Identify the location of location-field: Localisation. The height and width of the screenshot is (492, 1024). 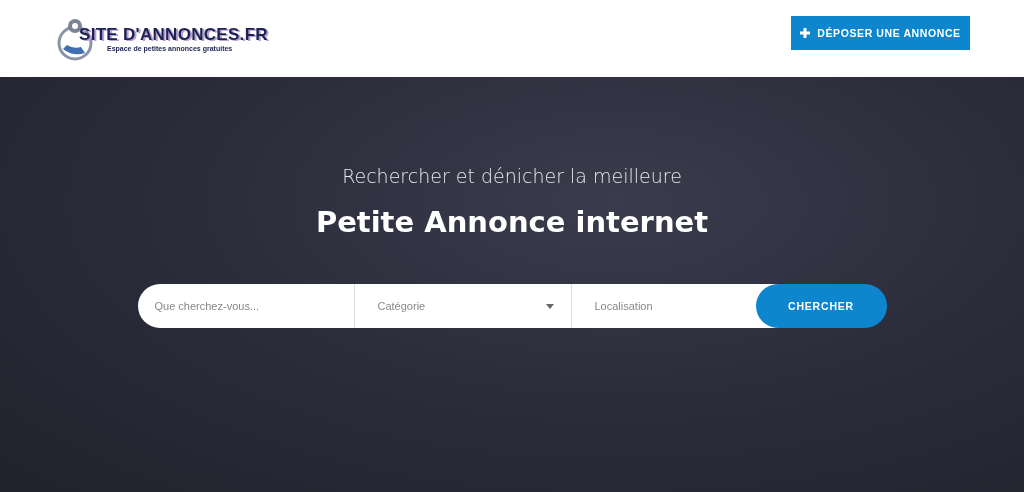
(663, 306).